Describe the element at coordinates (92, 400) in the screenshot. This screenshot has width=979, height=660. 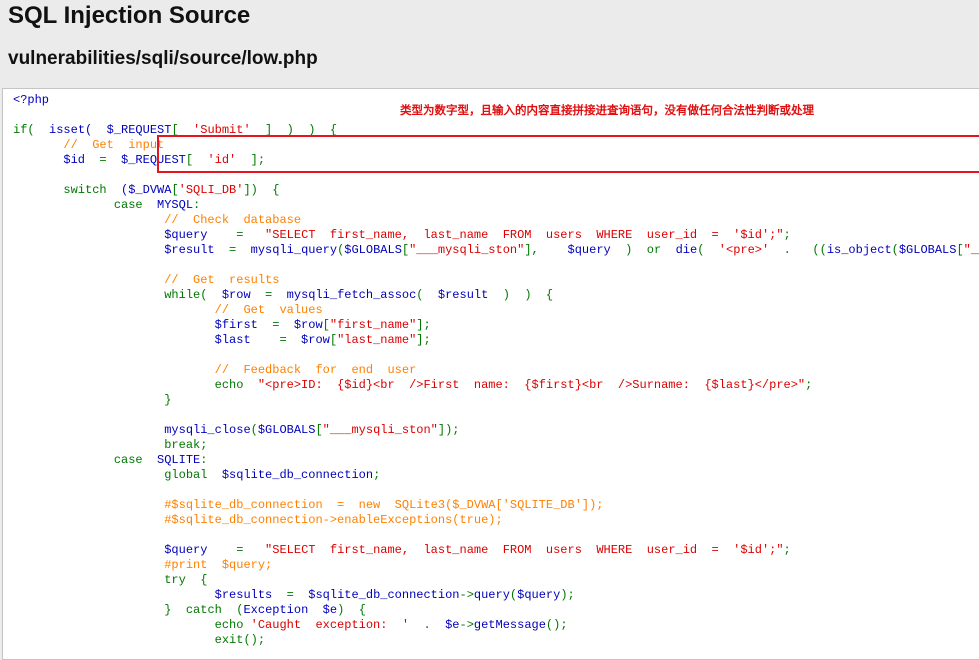
I see `code-line: }` at that location.